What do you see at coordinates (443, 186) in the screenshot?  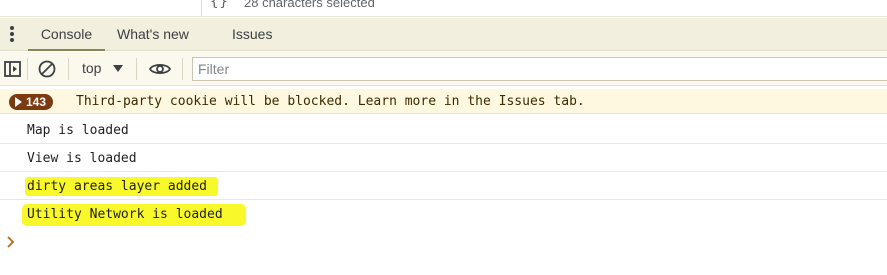 I see `console-message: dirty areas layer added` at bounding box center [443, 186].